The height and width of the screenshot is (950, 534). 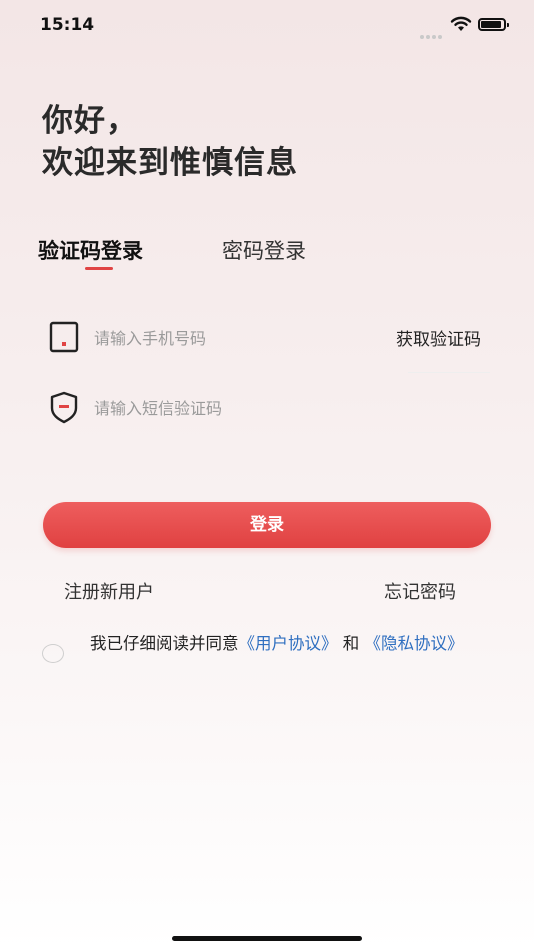 I want to click on tab-code-login: 验证码登录, so click(x=90, y=250).